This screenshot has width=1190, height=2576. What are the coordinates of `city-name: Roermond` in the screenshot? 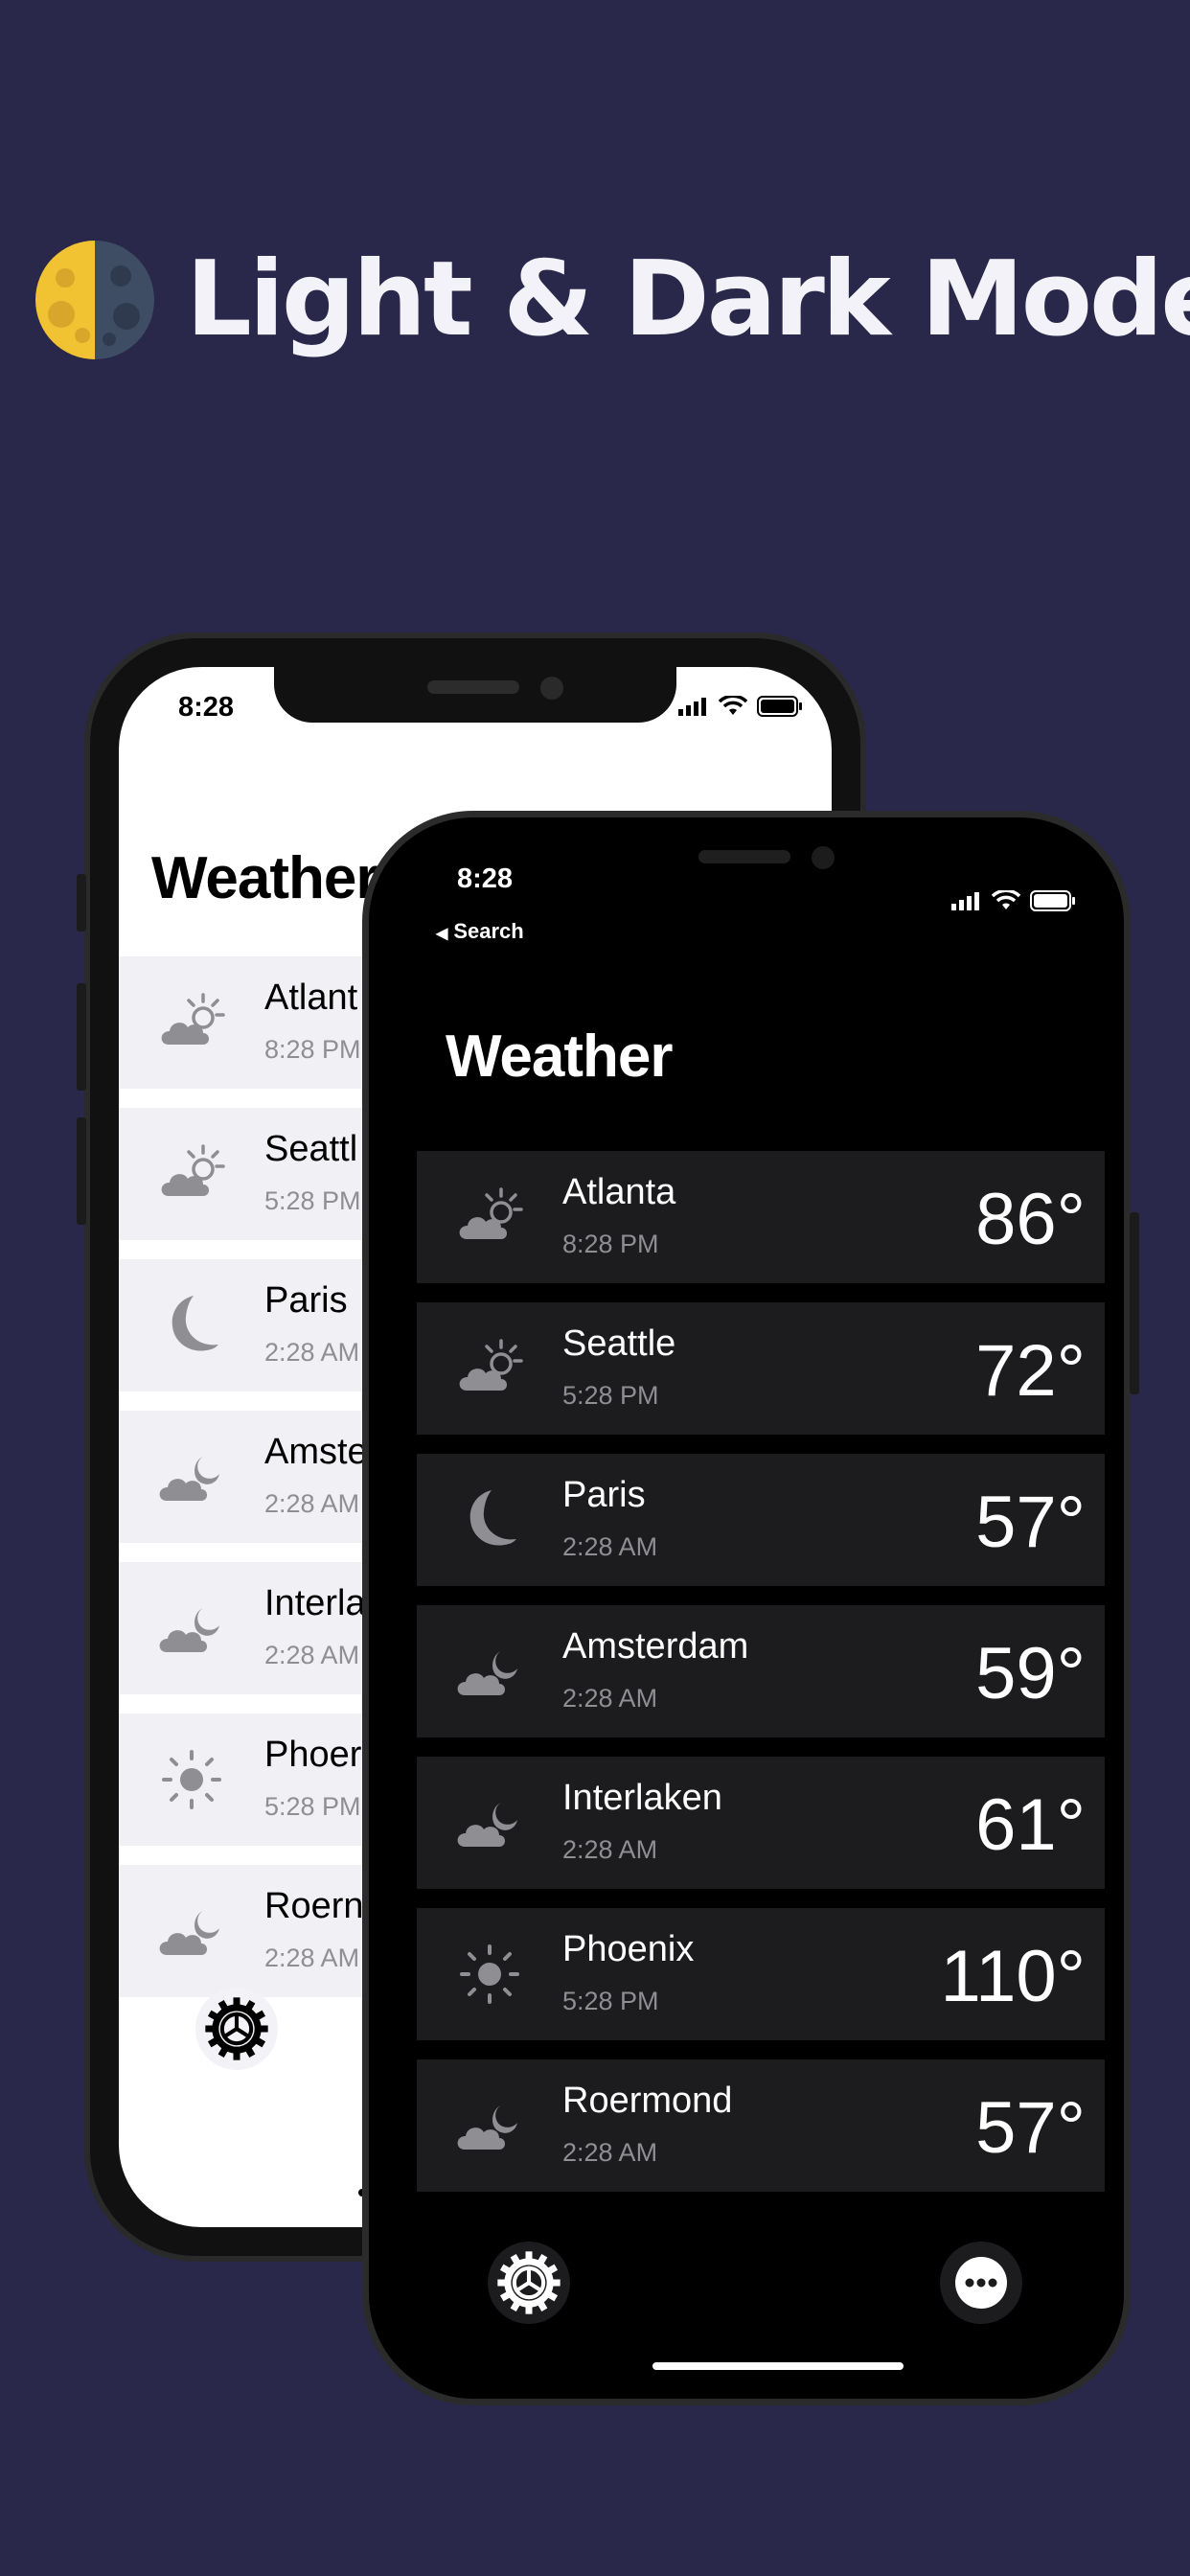 It's located at (648, 2101).